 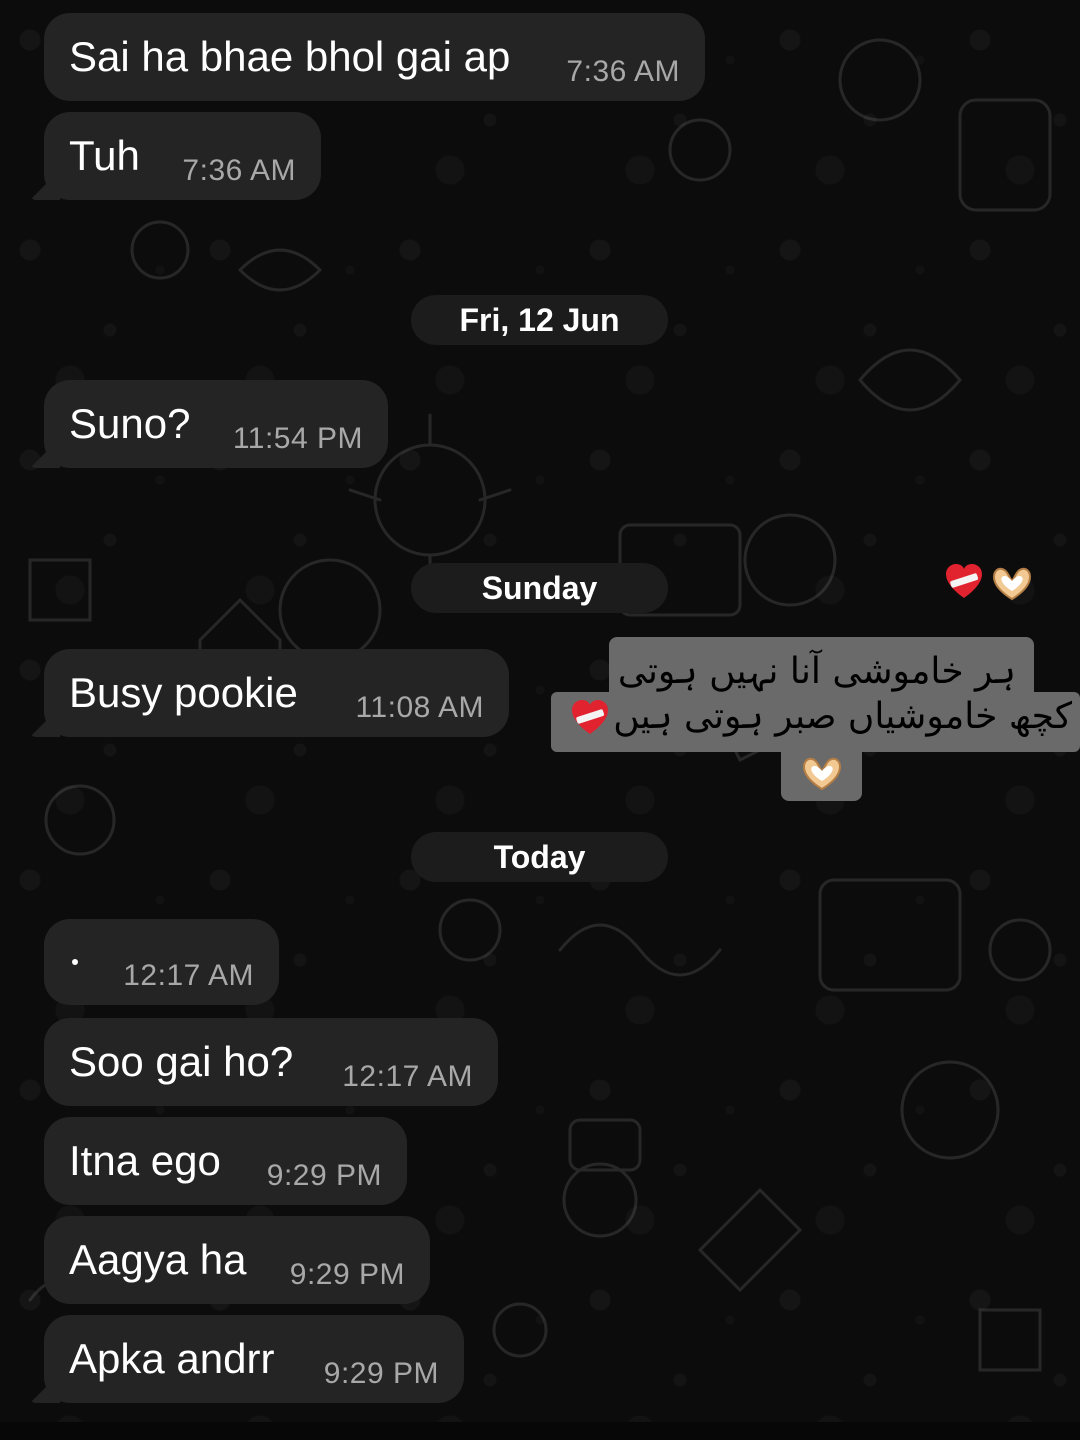 I want to click on sticker-line-1-text: ہر خاموشی آنا نہیں ہوتی, so click(x=816, y=671).